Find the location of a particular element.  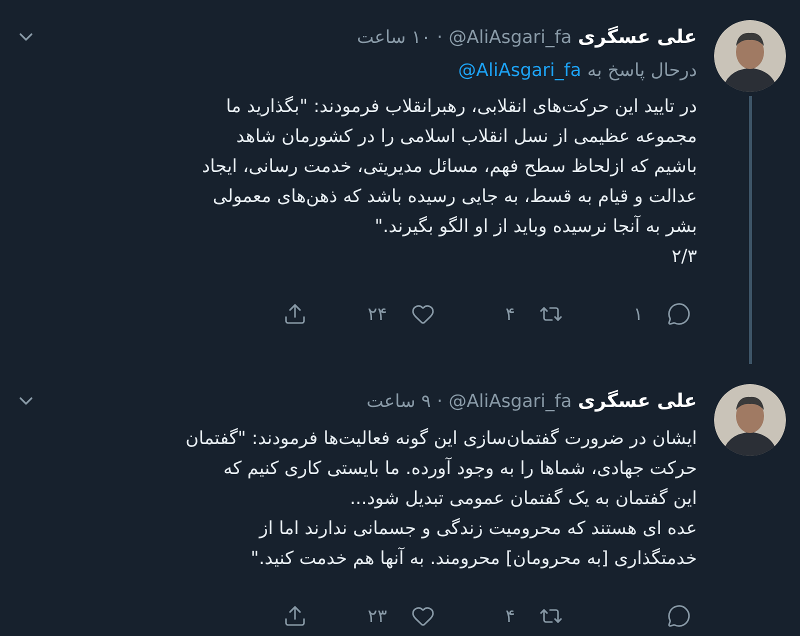

reply-label: درحال پاسخ به is located at coordinates (642, 70).